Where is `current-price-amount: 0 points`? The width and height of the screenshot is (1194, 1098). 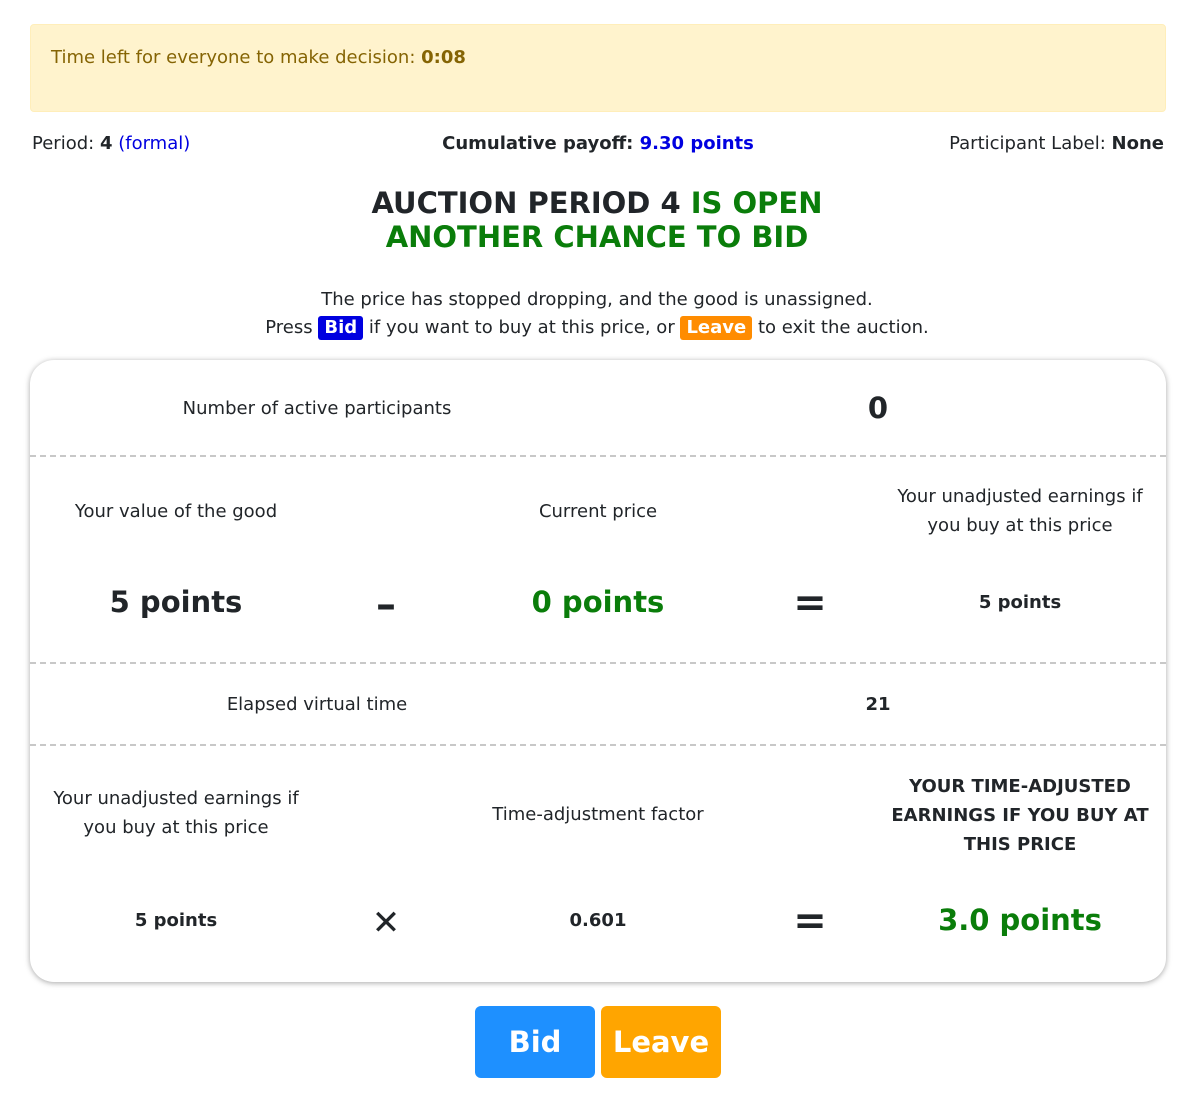 current-price-amount: 0 points is located at coordinates (598, 602).